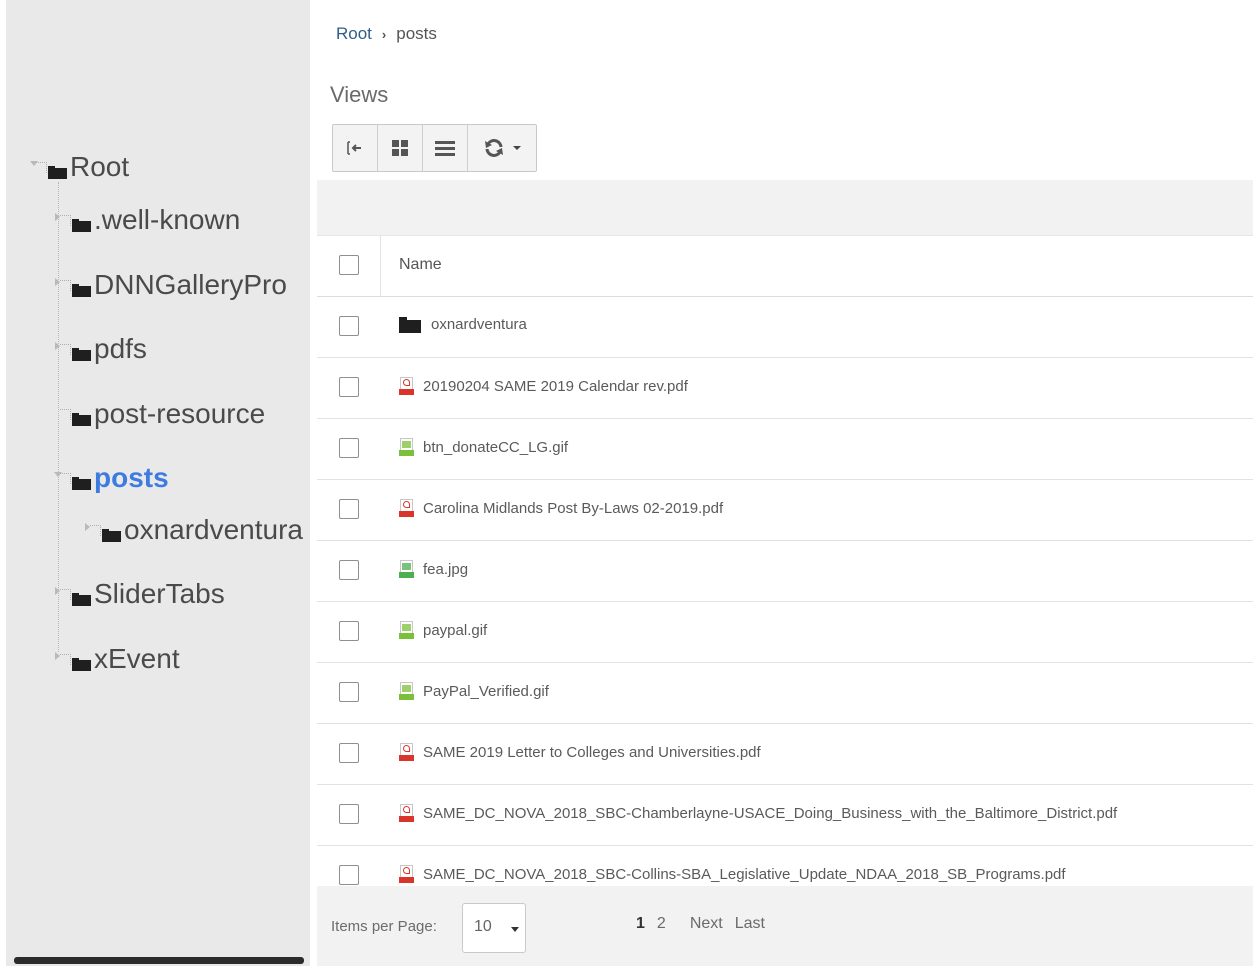 The image size is (1253, 966). What do you see at coordinates (785, 388) in the screenshot?
I see `table-row: 20190204 SAME 2019 Calendar rev.pdf` at bounding box center [785, 388].